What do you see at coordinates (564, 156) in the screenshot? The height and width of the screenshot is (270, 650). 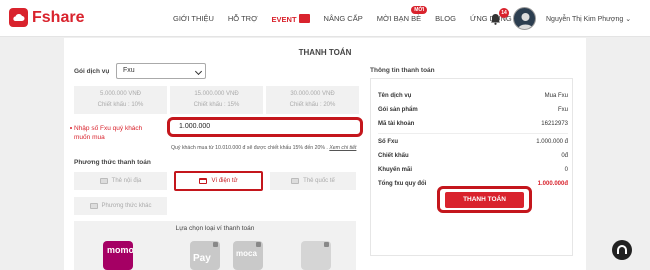 I see `summary-value: 0đ` at bounding box center [564, 156].